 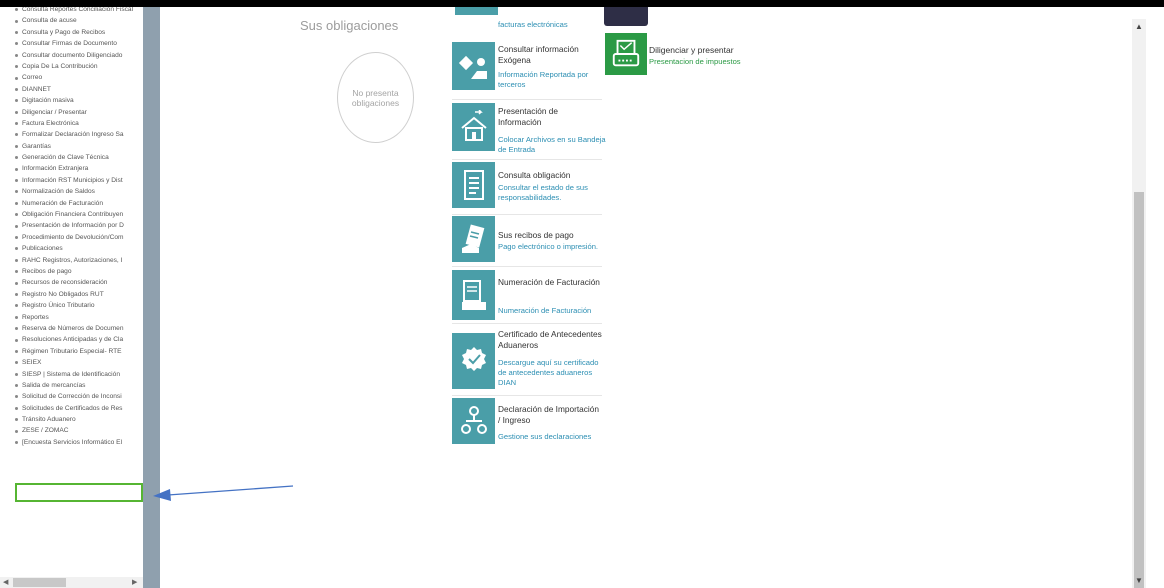 What do you see at coordinates (79, 492) in the screenshot?
I see `highlight-annotation` at bounding box center [79, 492].